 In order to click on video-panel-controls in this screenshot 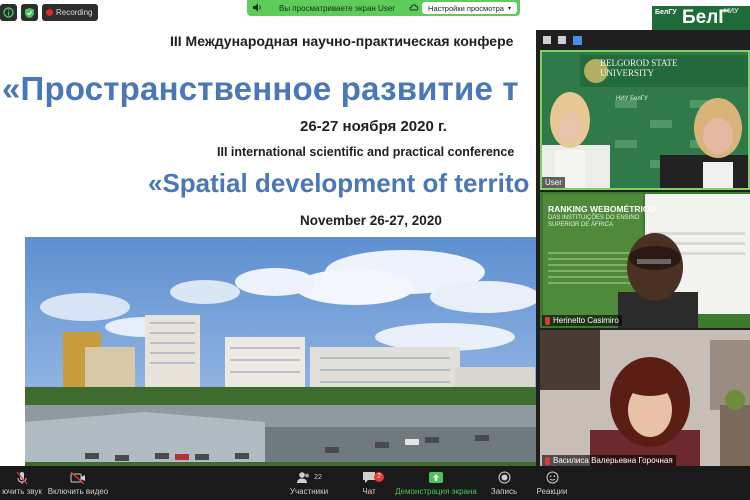, I will do `click(643, 40)`.